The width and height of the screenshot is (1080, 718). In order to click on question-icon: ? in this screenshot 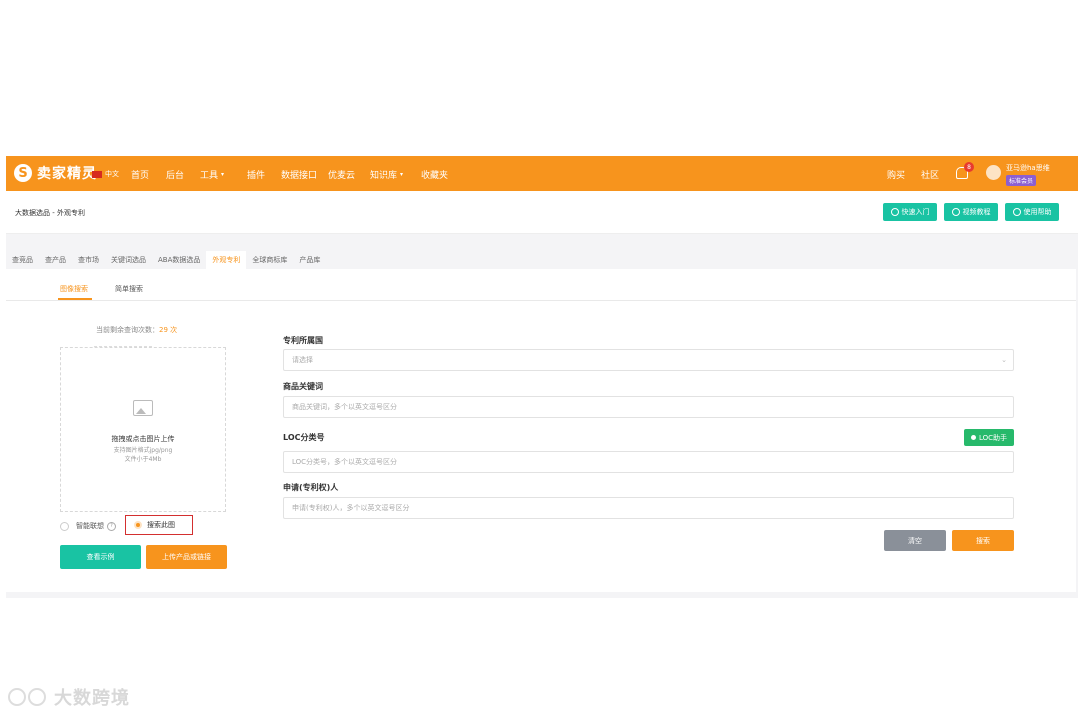, I will do `click(111, 526)`.